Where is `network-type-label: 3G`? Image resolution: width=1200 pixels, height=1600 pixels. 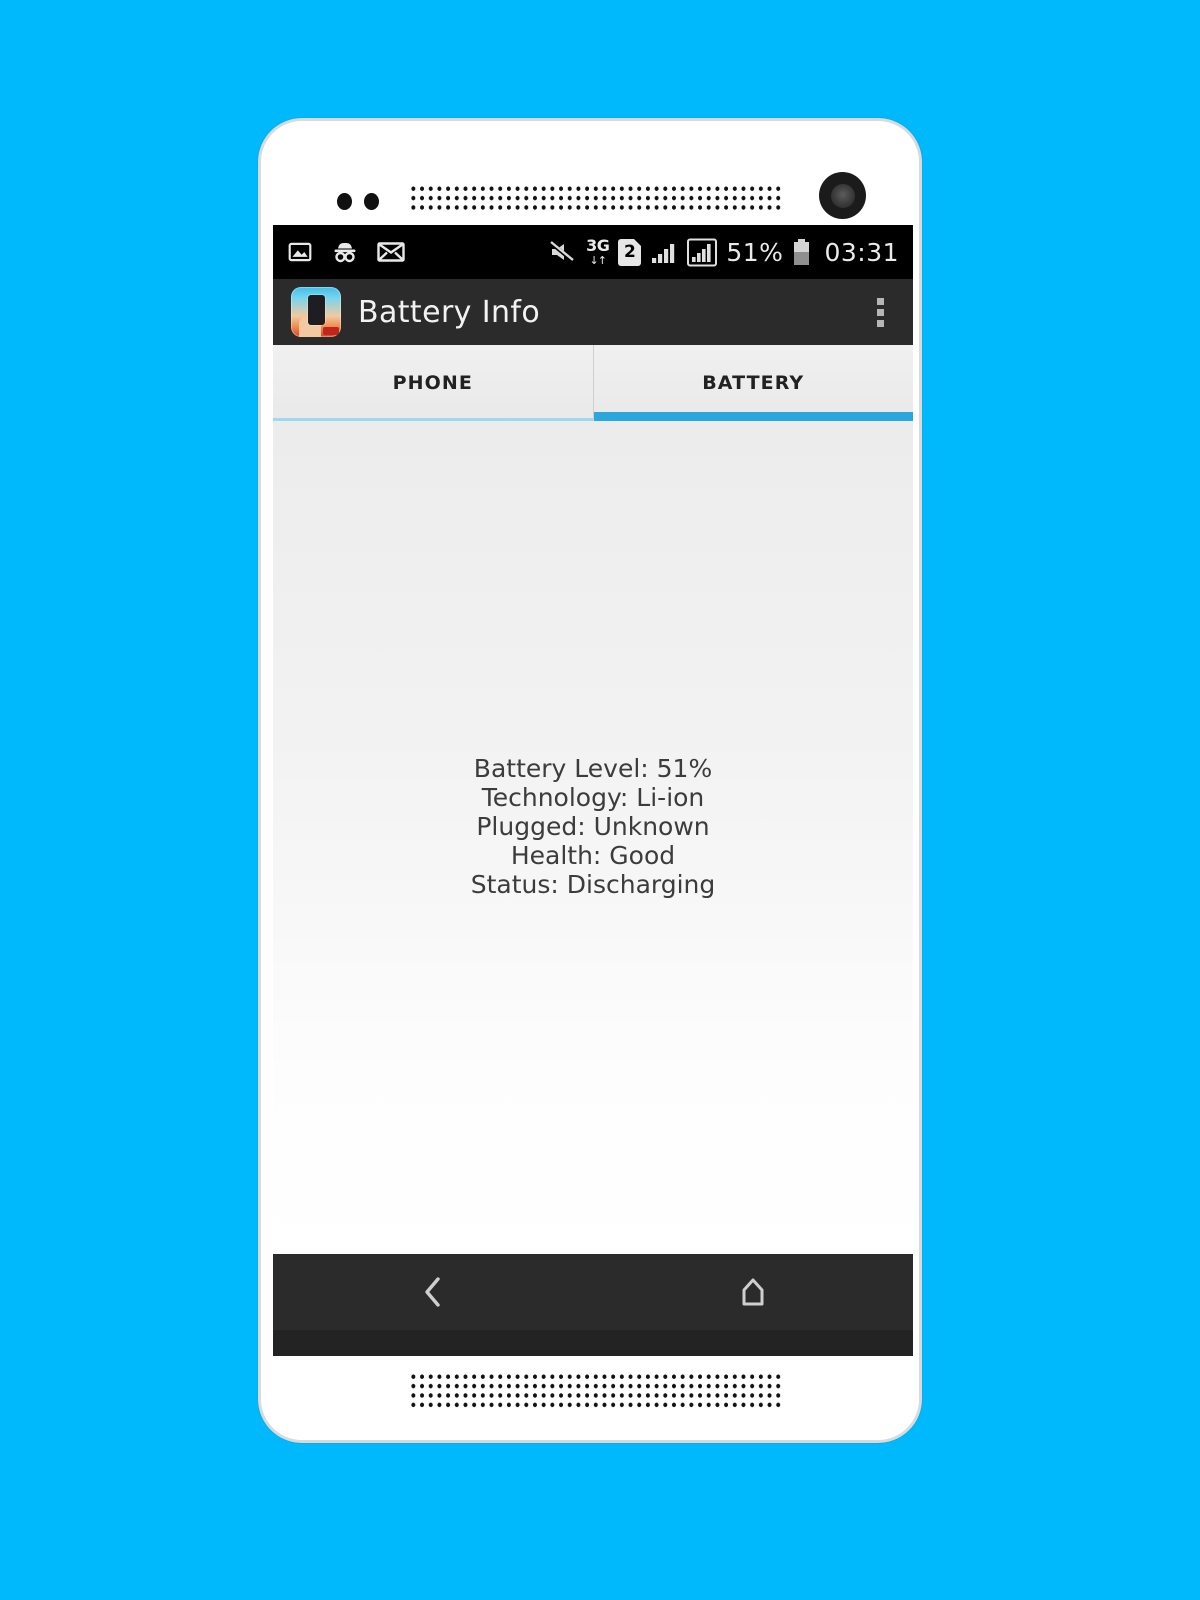
network-type-label: 3G is located at coordinates (598, 245).